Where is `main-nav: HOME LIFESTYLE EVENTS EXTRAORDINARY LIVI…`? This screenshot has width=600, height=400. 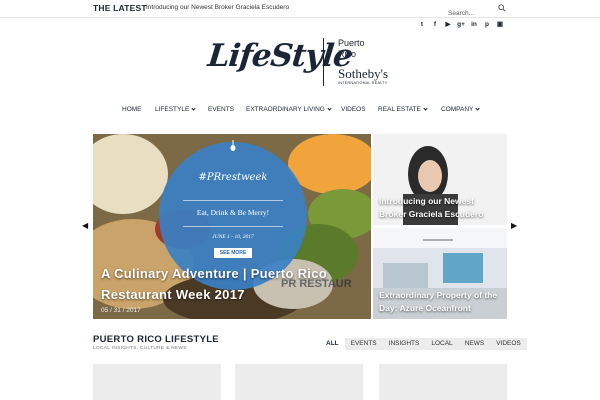 main-nav: HOME LIFESTYLE EVENTS EXTRAORDINARY LIVI… is located at coordinates (300, 111).